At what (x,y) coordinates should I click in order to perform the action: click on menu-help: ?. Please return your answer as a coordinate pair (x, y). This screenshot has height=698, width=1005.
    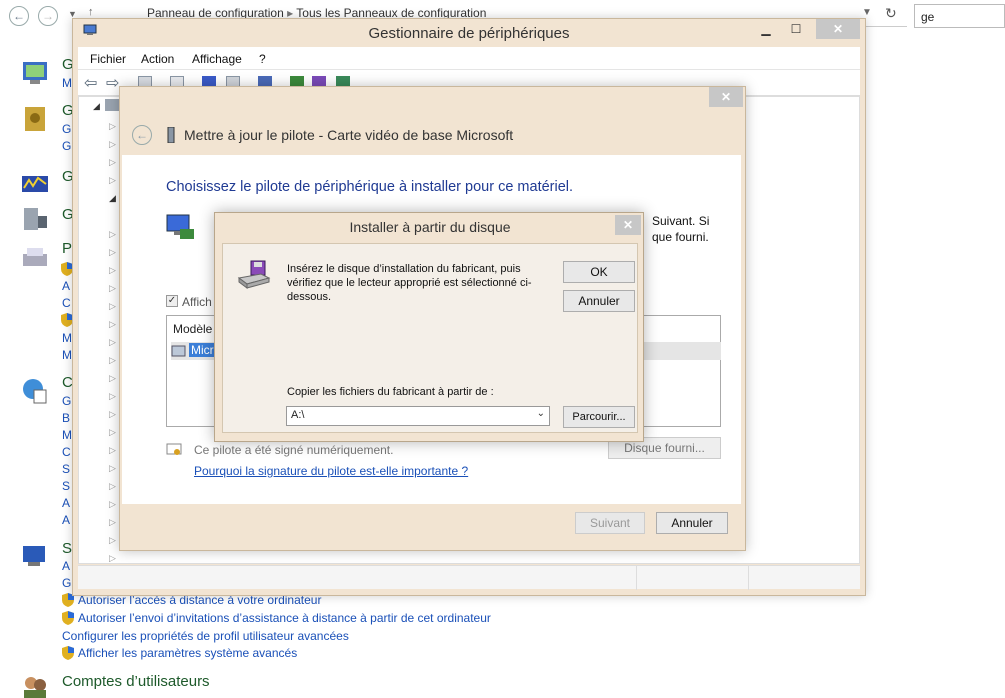
    Looking at the image, I should click on (262, 59).